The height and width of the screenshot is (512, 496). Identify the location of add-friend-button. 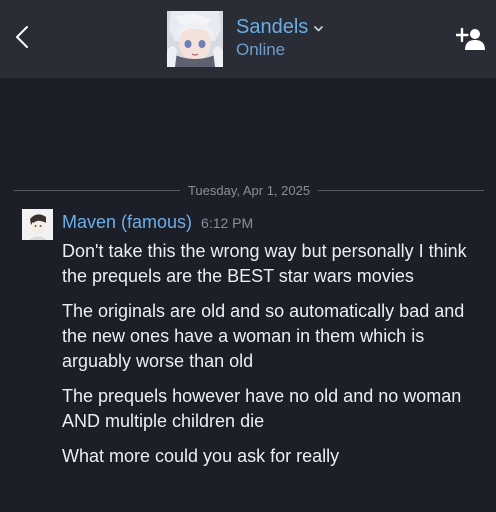
(470, 39).